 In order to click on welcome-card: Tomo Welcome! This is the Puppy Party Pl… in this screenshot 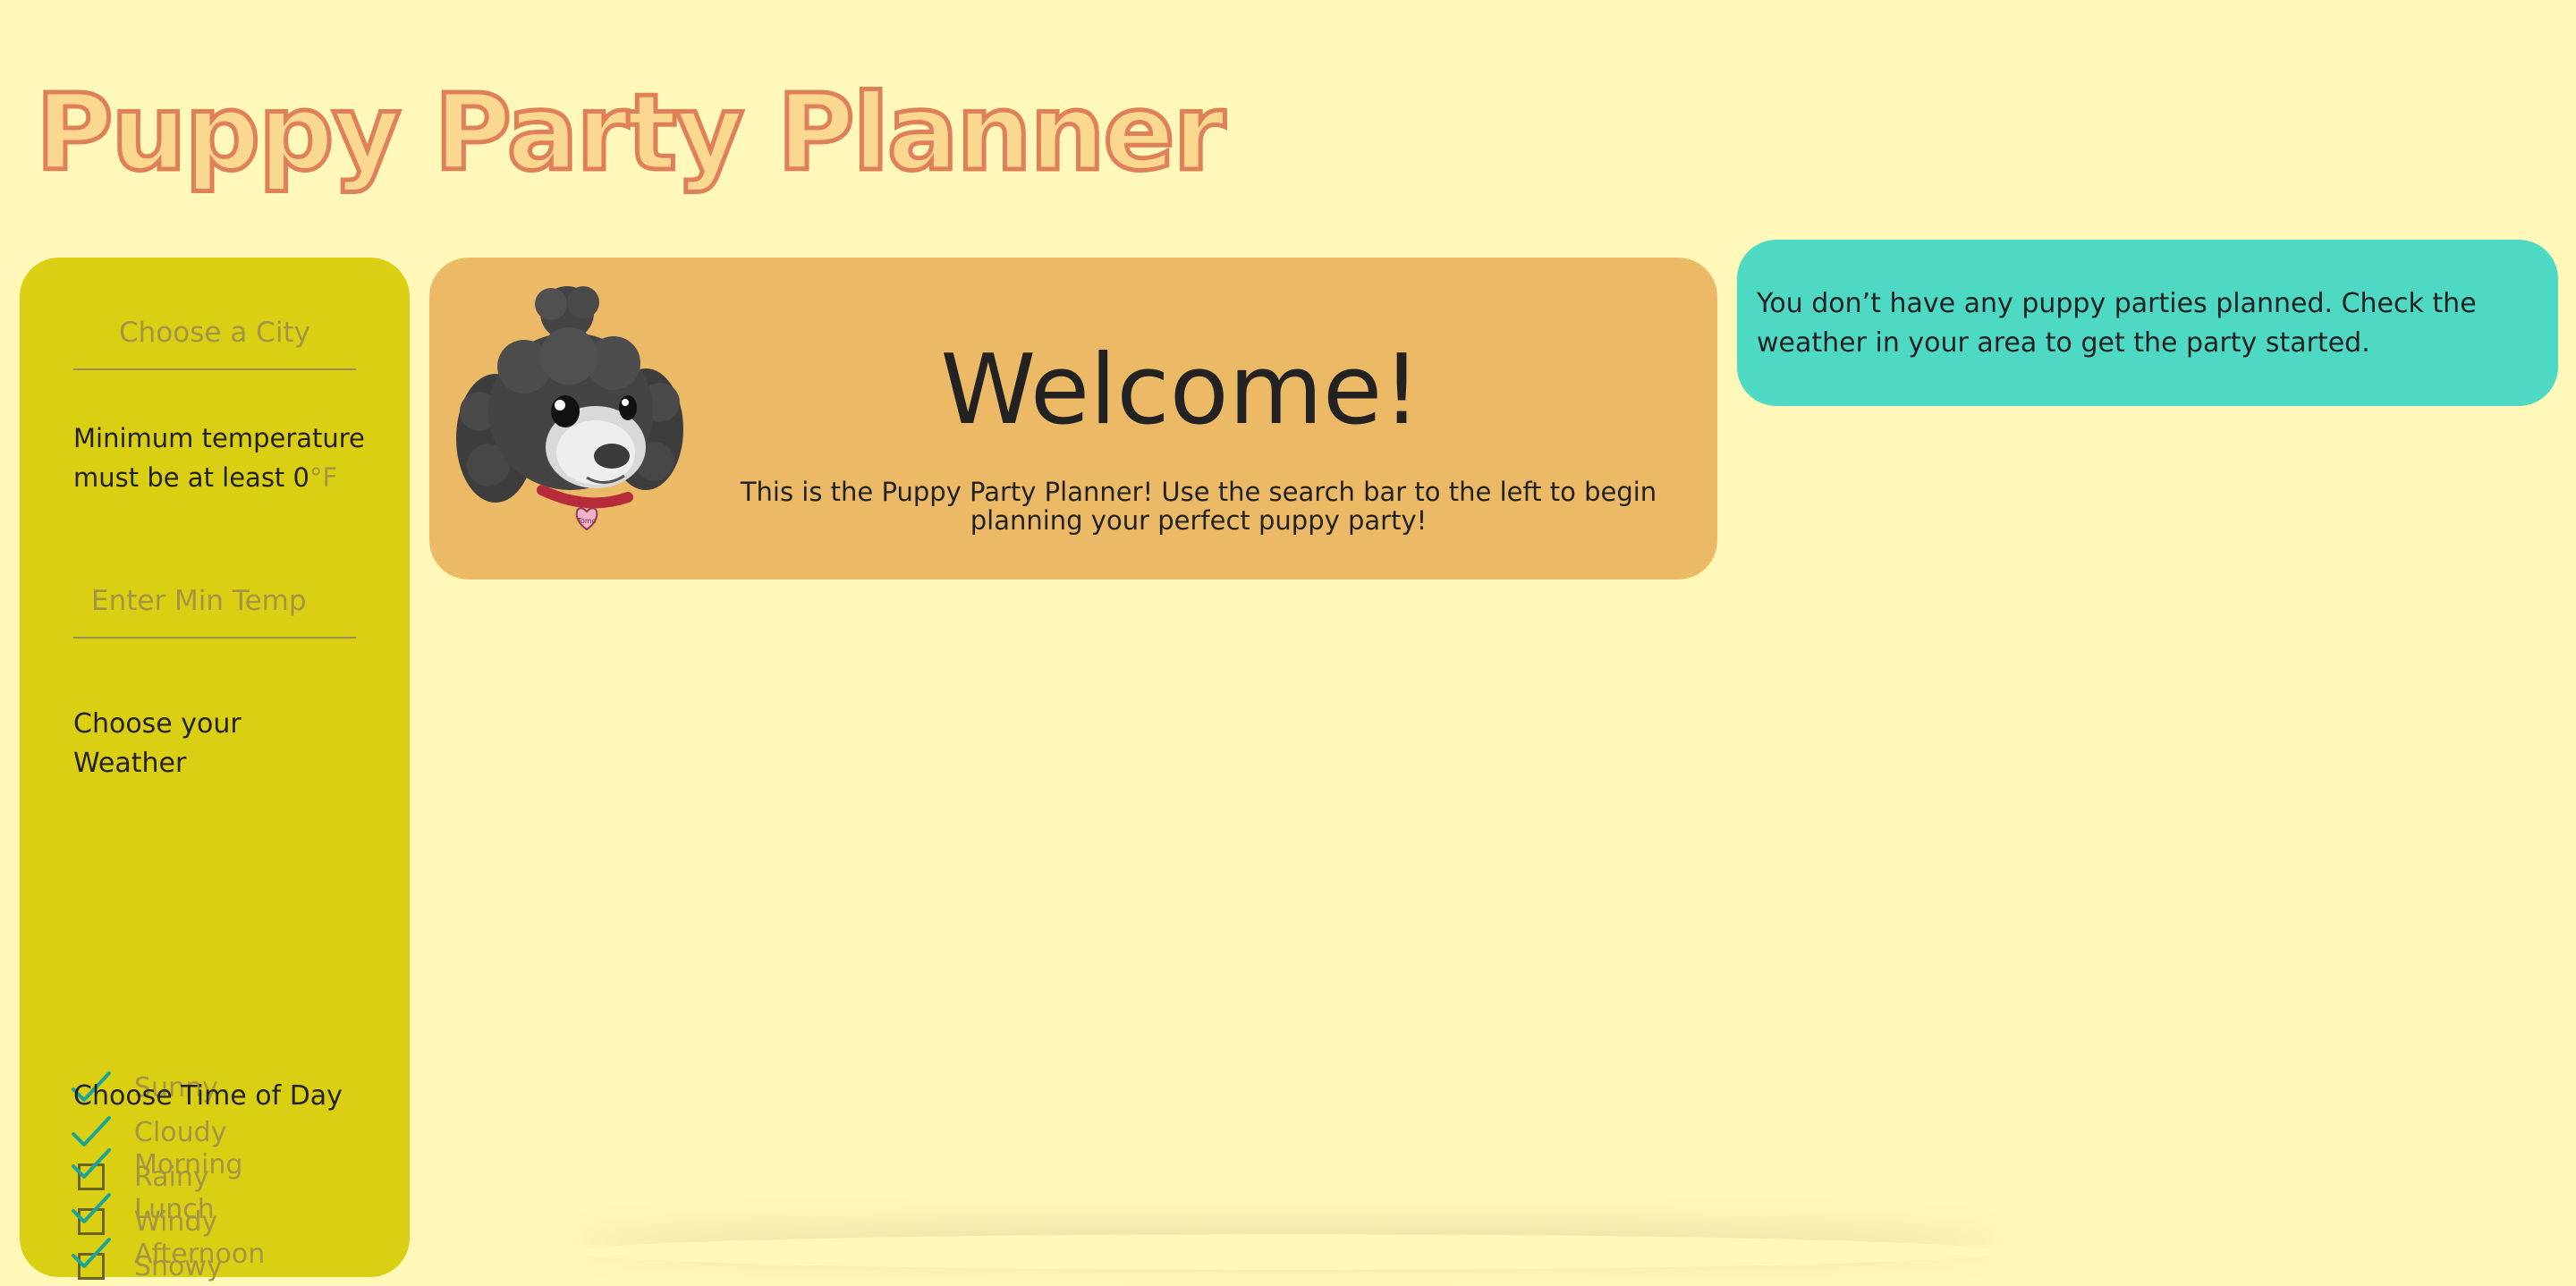, I will do `click(1073, 419)`.